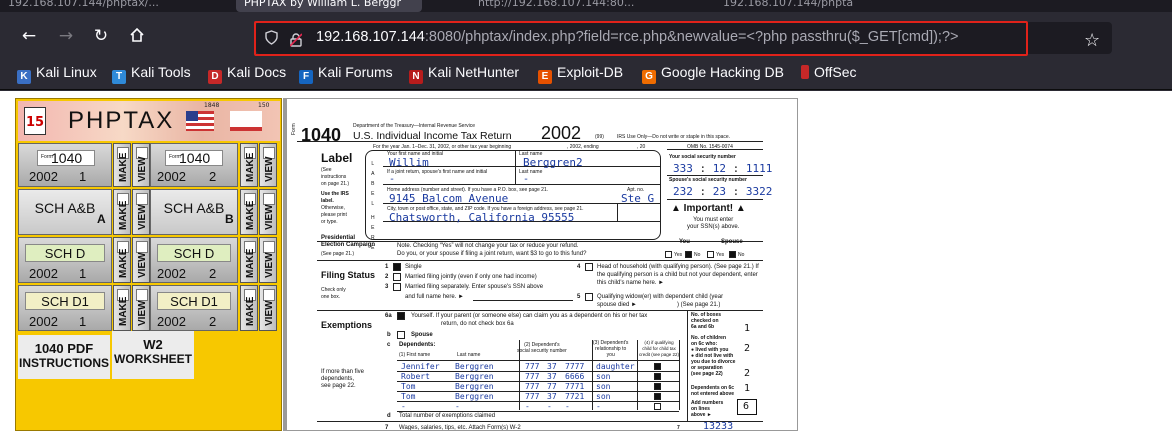  Describe the element at coordinates (457, 406) in the screenshot. I see `dependent-last-name: -` at that location.